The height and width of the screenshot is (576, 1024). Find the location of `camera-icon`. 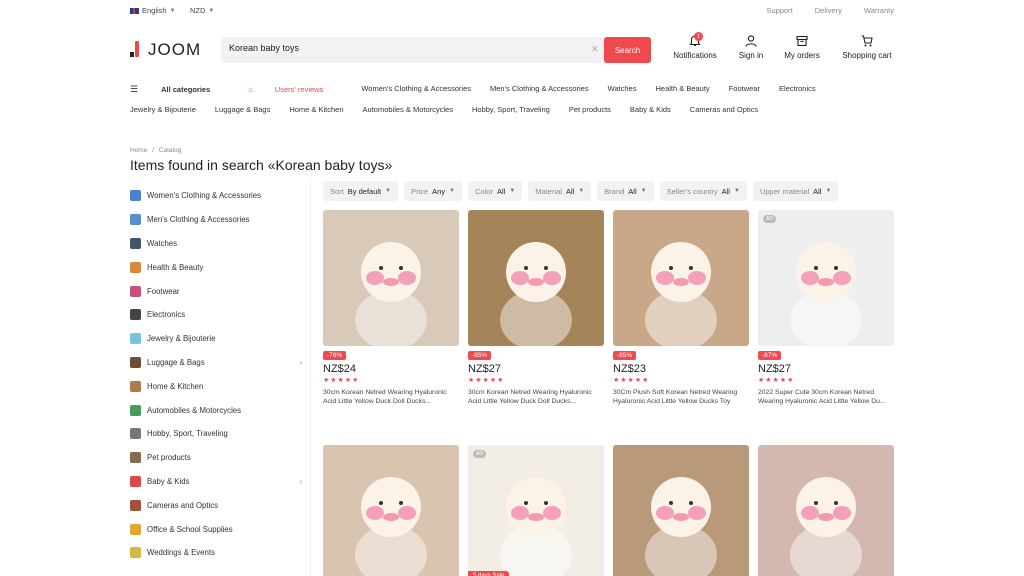

camera-icon is located at coordinates (135, 505).